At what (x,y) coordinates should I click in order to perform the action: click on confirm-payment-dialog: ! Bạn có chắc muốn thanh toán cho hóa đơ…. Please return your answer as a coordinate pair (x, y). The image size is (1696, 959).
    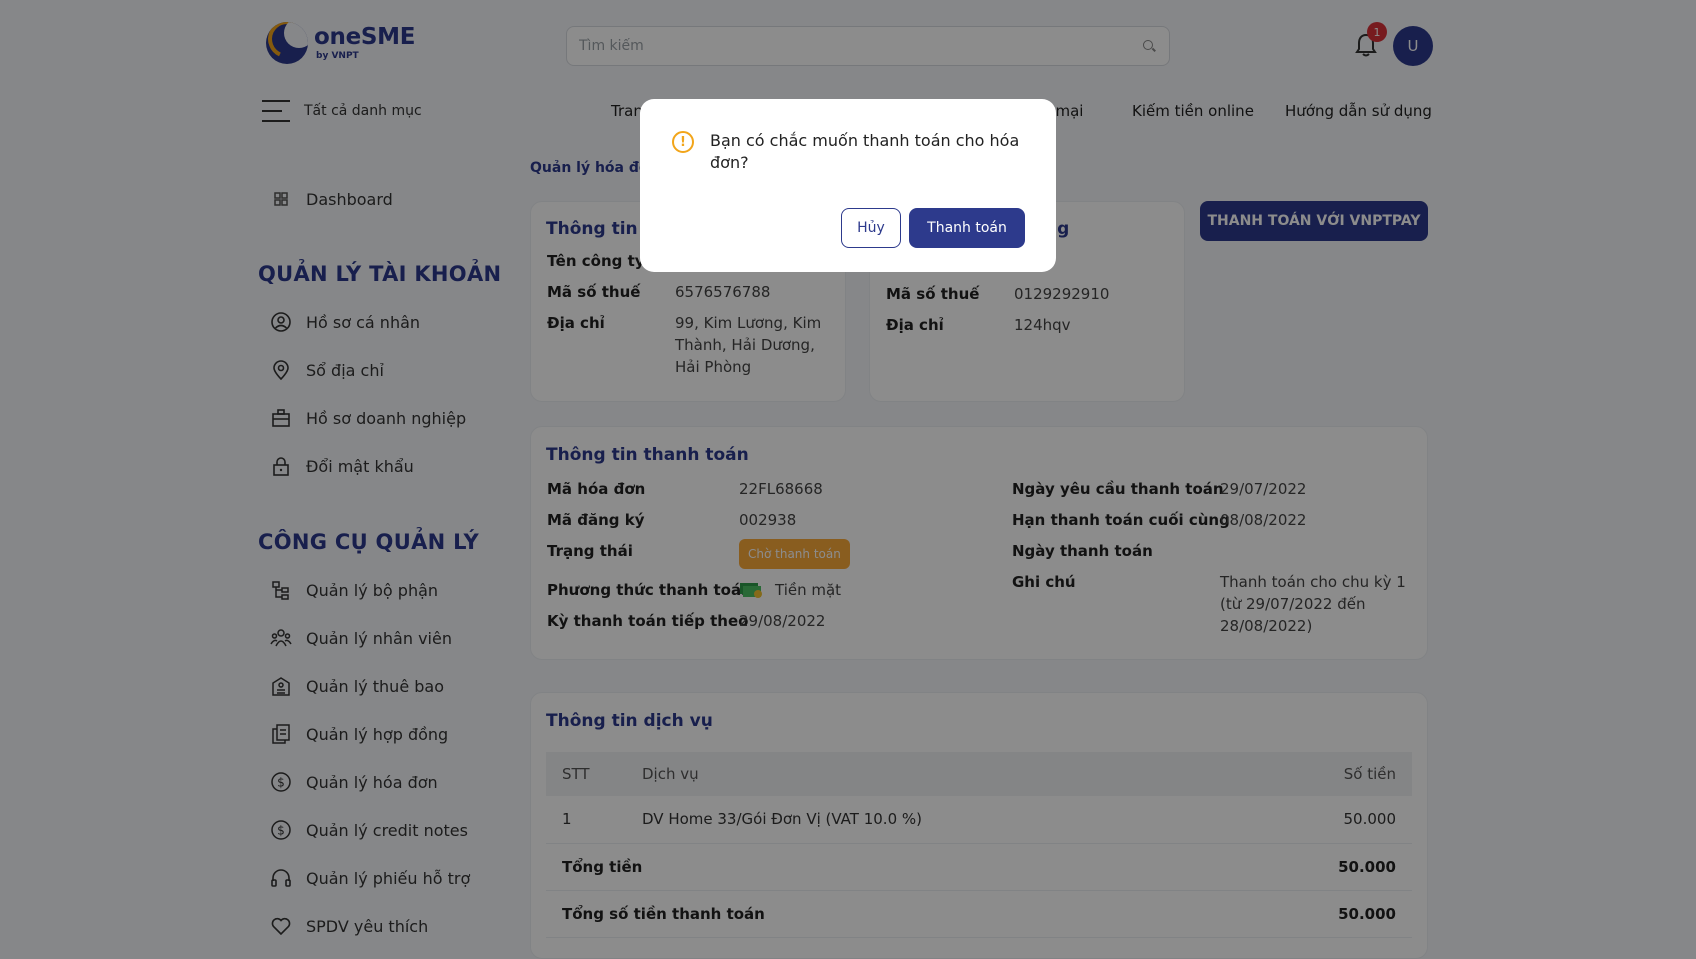
    Looking at the image, I should click on (848, 185).